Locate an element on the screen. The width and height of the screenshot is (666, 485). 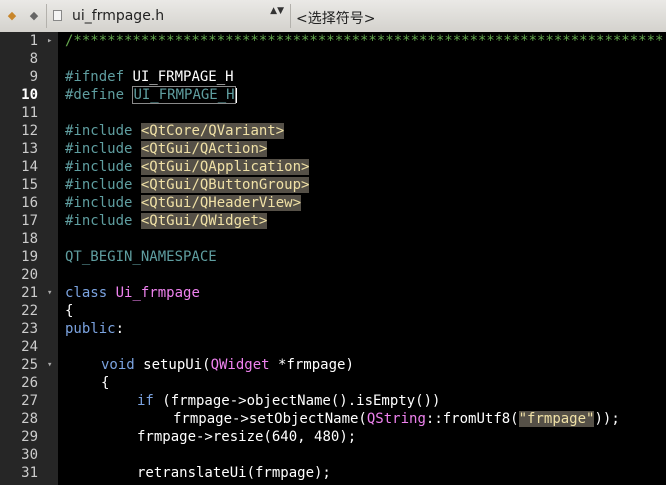
keyword: public is located at coordinates (90, 329).